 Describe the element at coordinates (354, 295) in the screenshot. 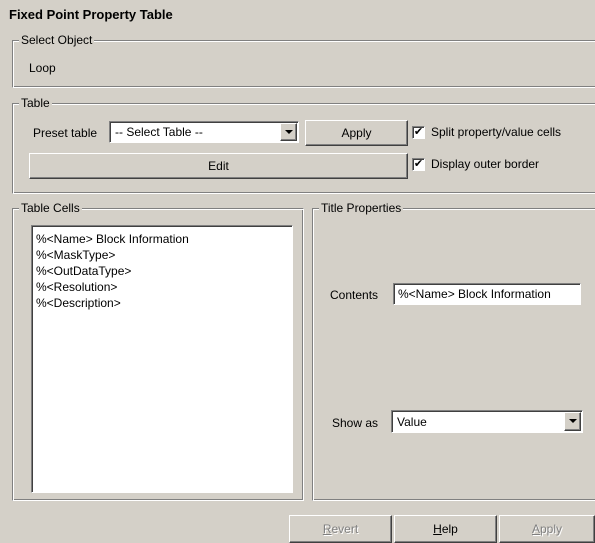

I see `contents-label: Contents` at that location.